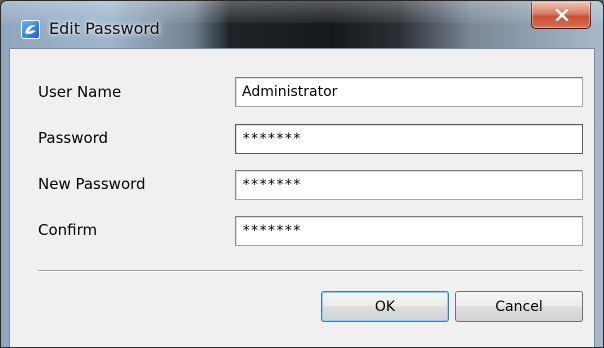 The width and height of the screenshot is (604, 348). What do you see at coordinates (409, 139) in the screenshot?
I see `password-input` at bounding box center [409, 139].